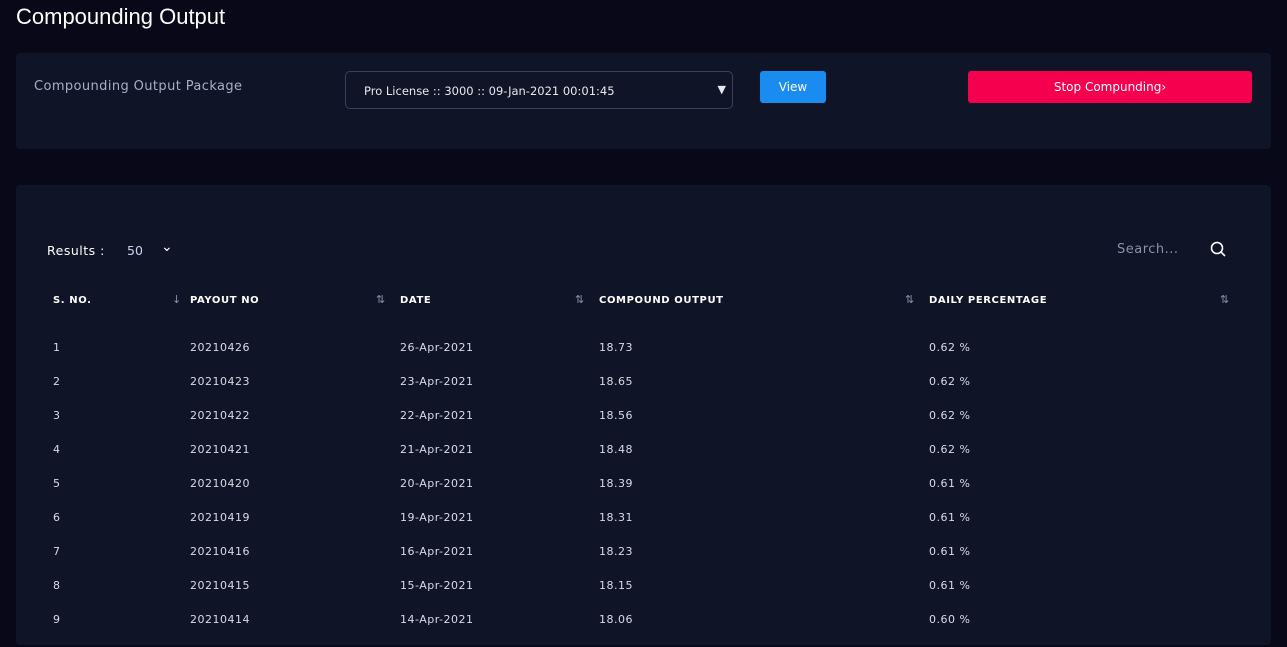 Image resolution: width=1287 pixels, height=647 pixels. Describe the element at coordinates (220, 483) in the screenshot. I see `cell-payout-no: 20210420` at that location.